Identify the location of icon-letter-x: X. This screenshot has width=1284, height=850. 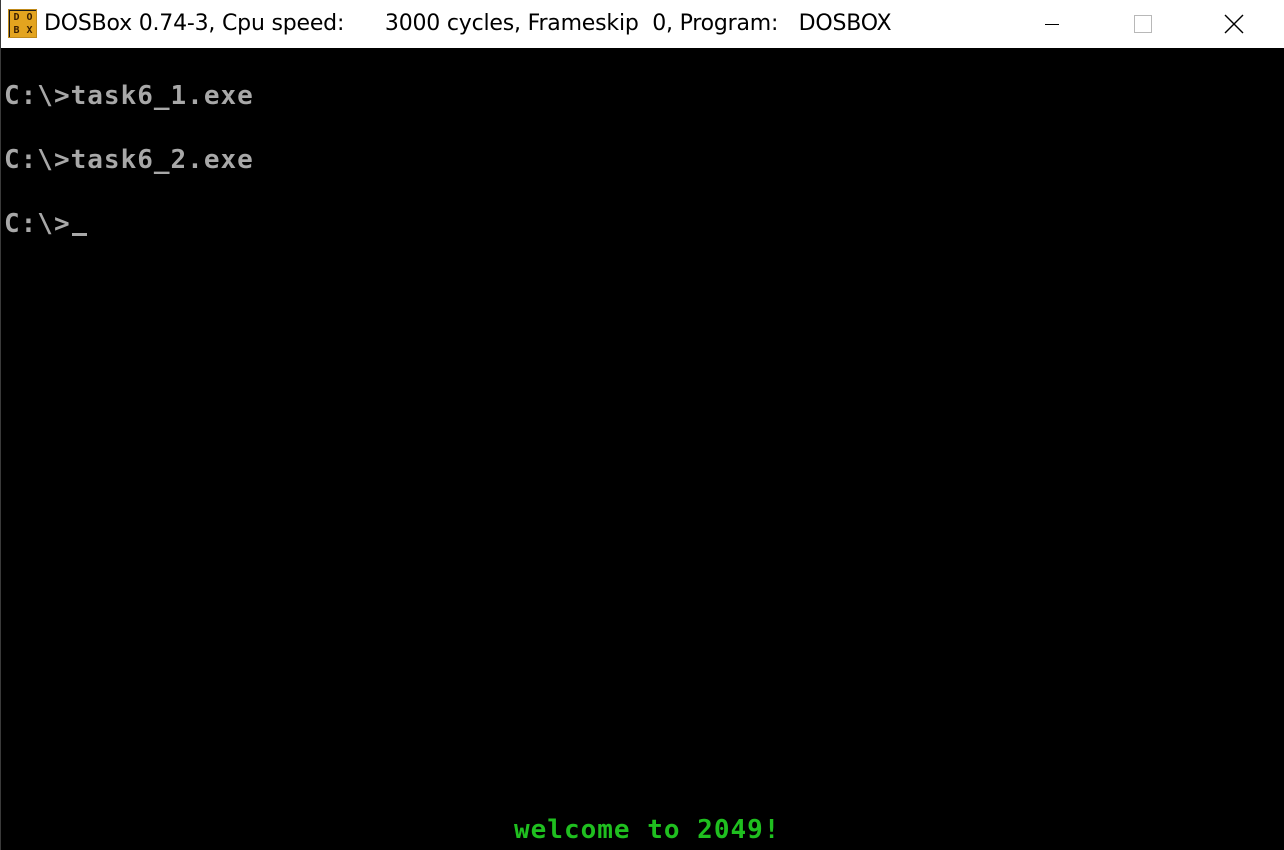
(29, 30).